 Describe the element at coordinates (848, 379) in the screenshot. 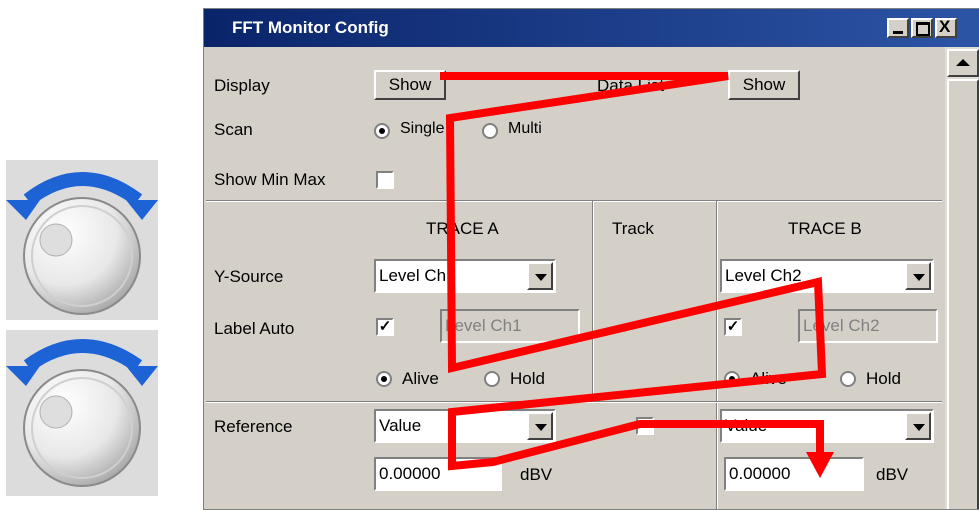

I see `trace-b-hold-radio` at that location.